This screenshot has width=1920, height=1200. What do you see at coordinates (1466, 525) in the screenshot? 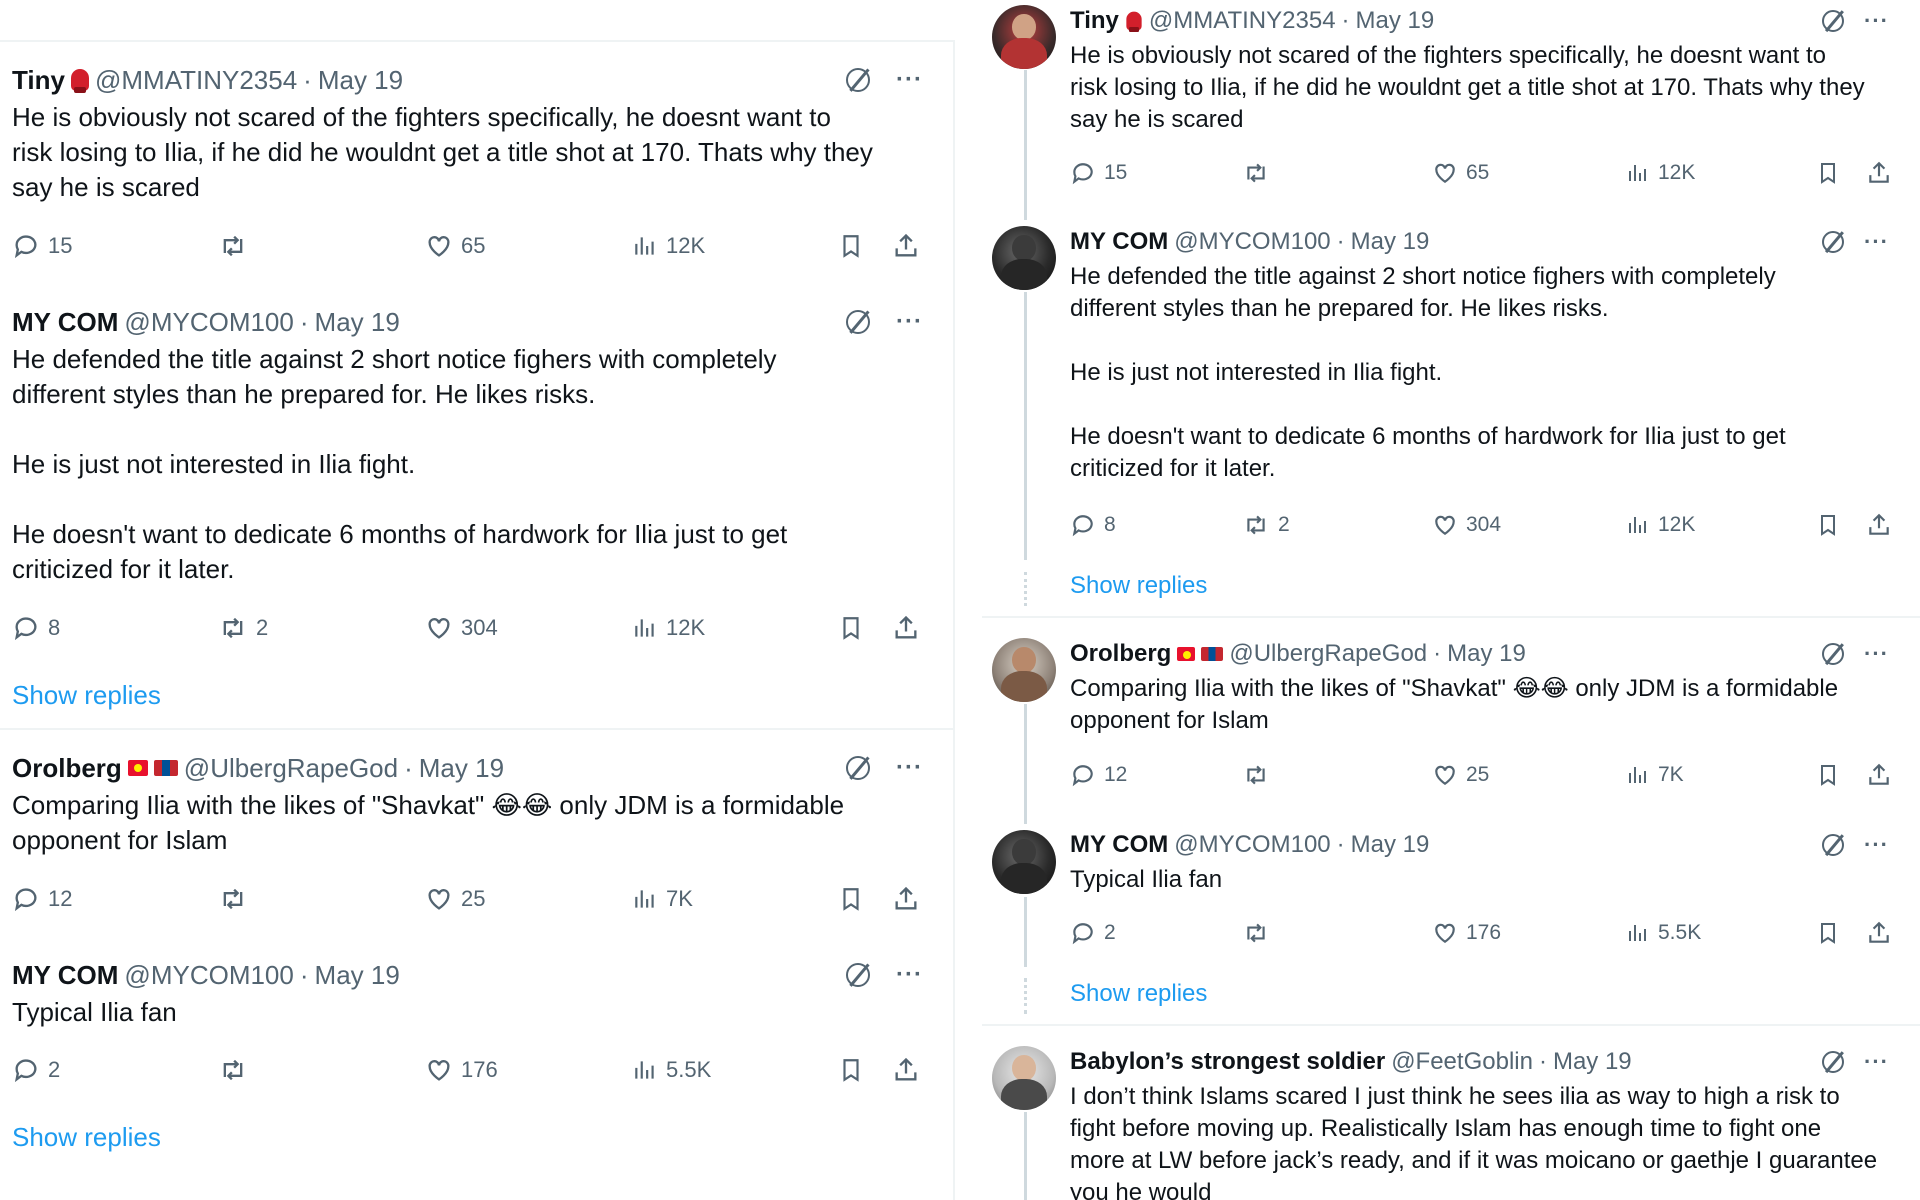
I see `like-button: 304` at bounding box center [1466, 525].